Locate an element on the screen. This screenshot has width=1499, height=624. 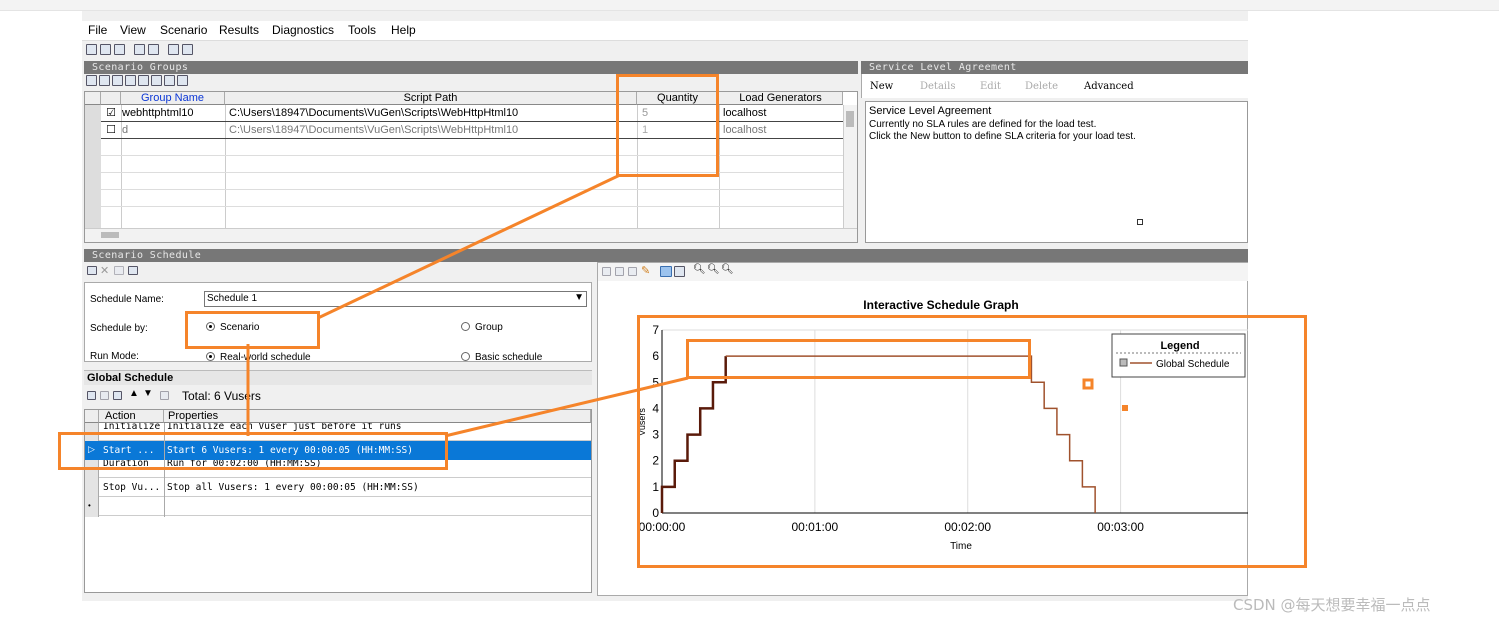
annotation-connector is located at coordinates (469, 246).